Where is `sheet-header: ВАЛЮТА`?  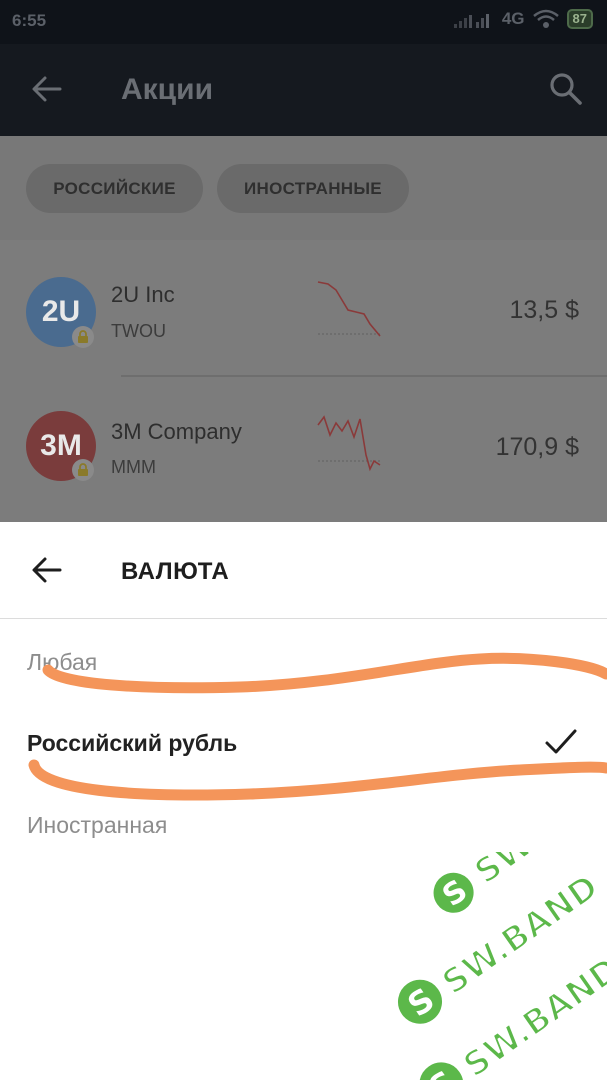 sheet-header: ВАЛЮТА is located at coordinates (303, 570).